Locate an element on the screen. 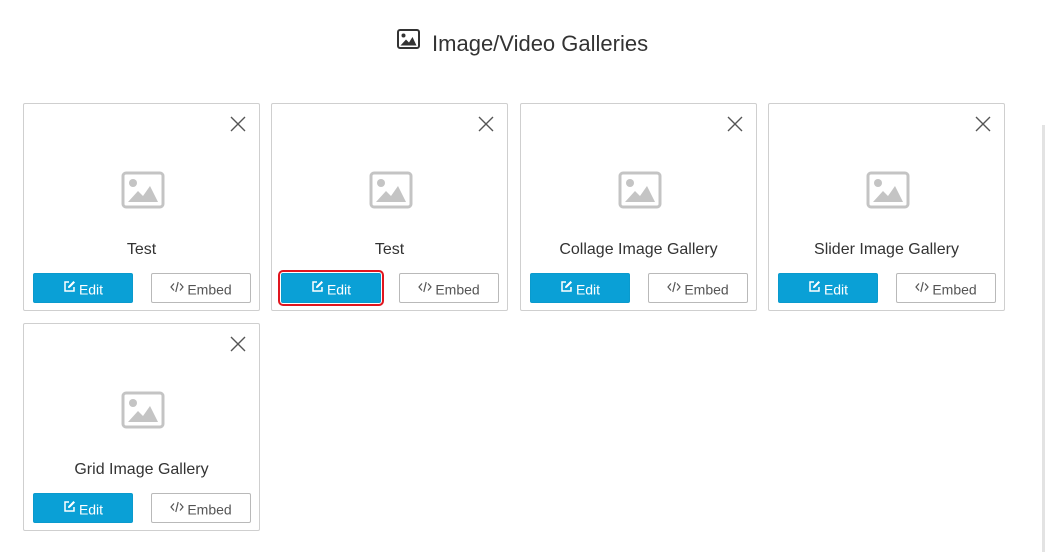 The width and height of the screenshot is (1045, 552). gallery-card: Collage Image Gallery Edit Embed is located at coordinates (638, 207).